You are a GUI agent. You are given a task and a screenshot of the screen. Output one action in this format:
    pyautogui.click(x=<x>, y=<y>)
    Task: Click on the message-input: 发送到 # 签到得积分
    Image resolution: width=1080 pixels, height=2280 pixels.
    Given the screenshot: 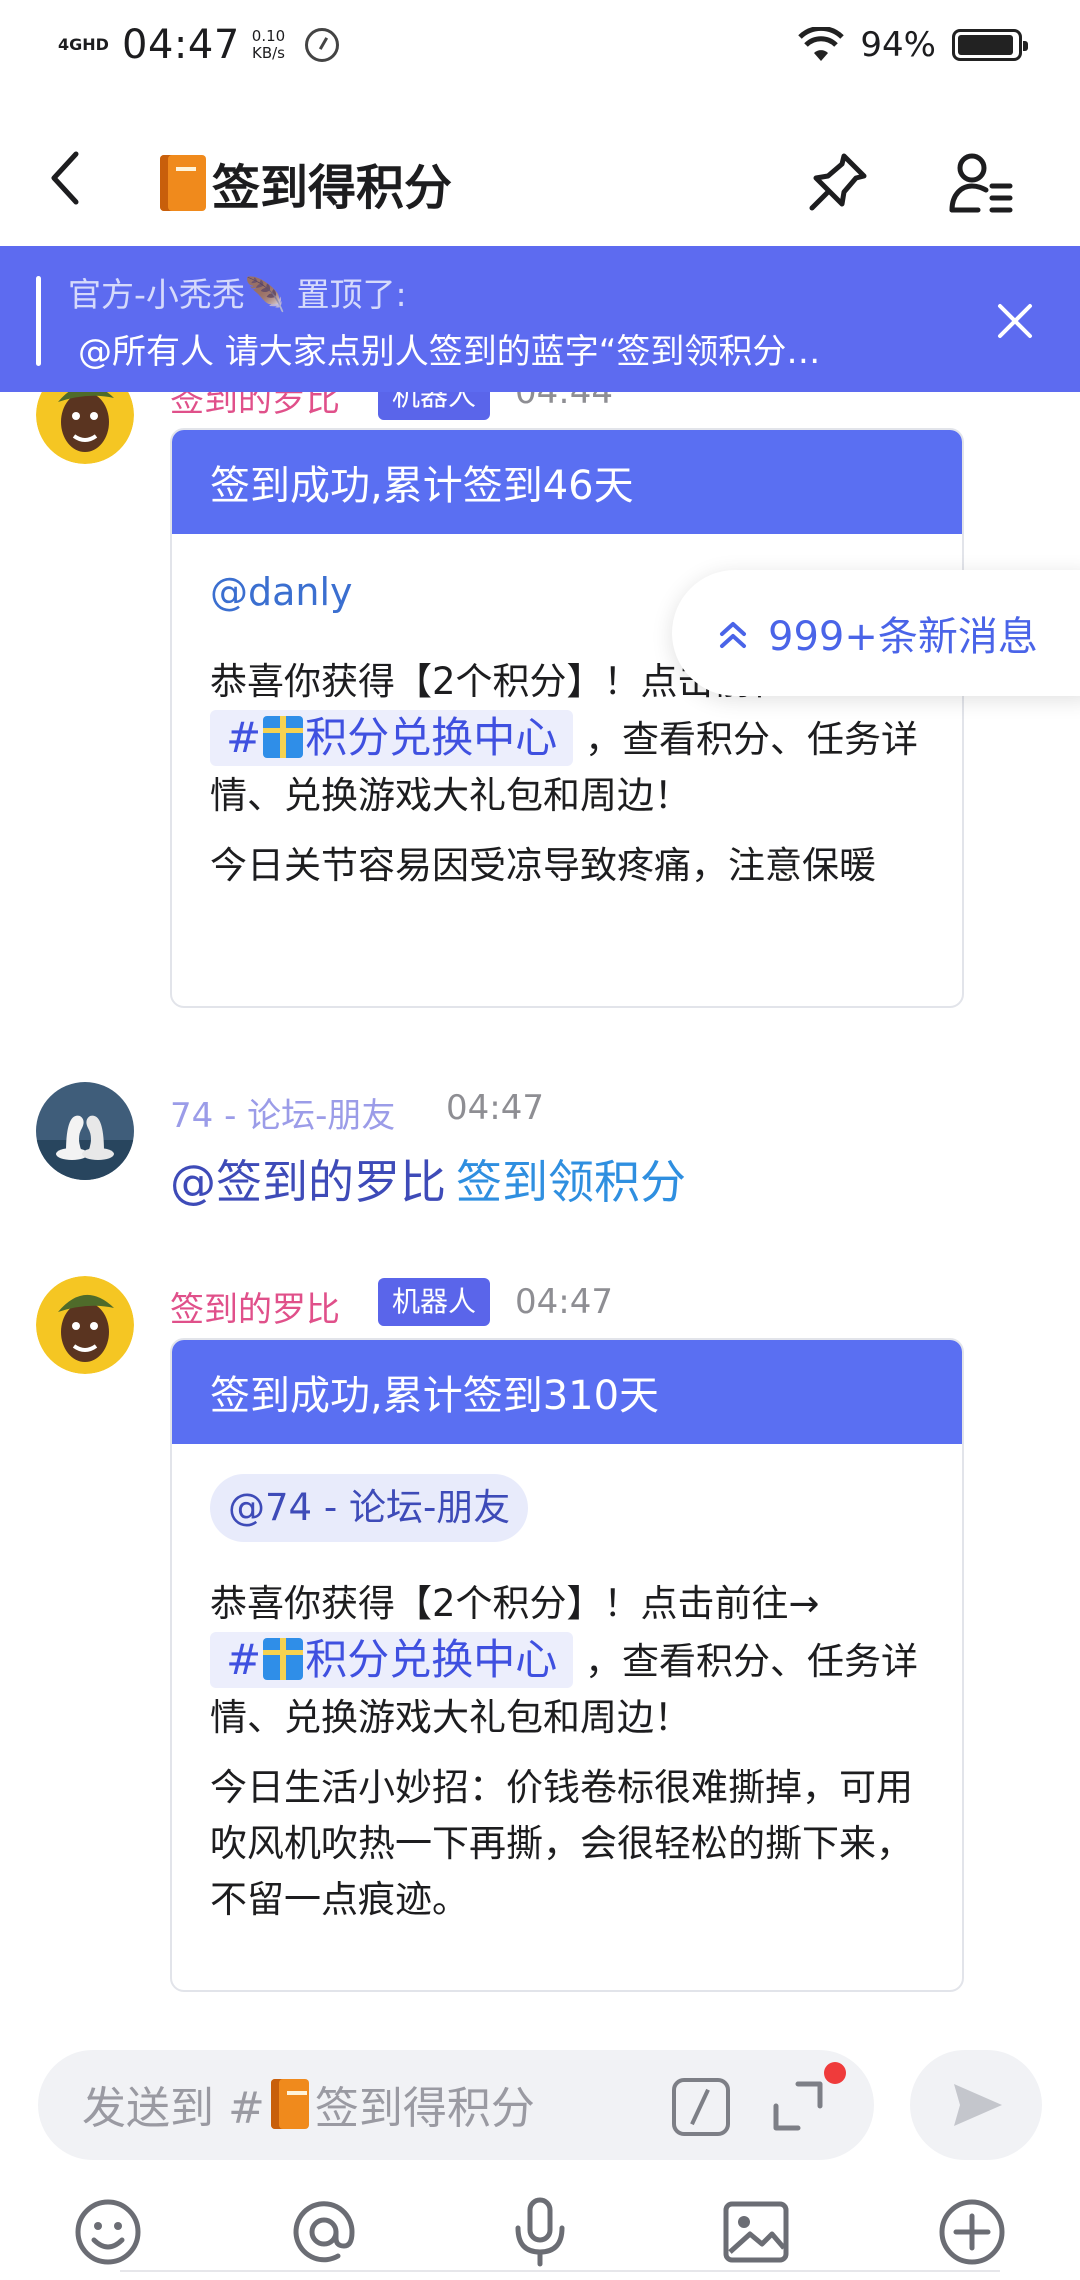 What is the action you would take?
    pyautogui.click(x=456, y=2105)
    